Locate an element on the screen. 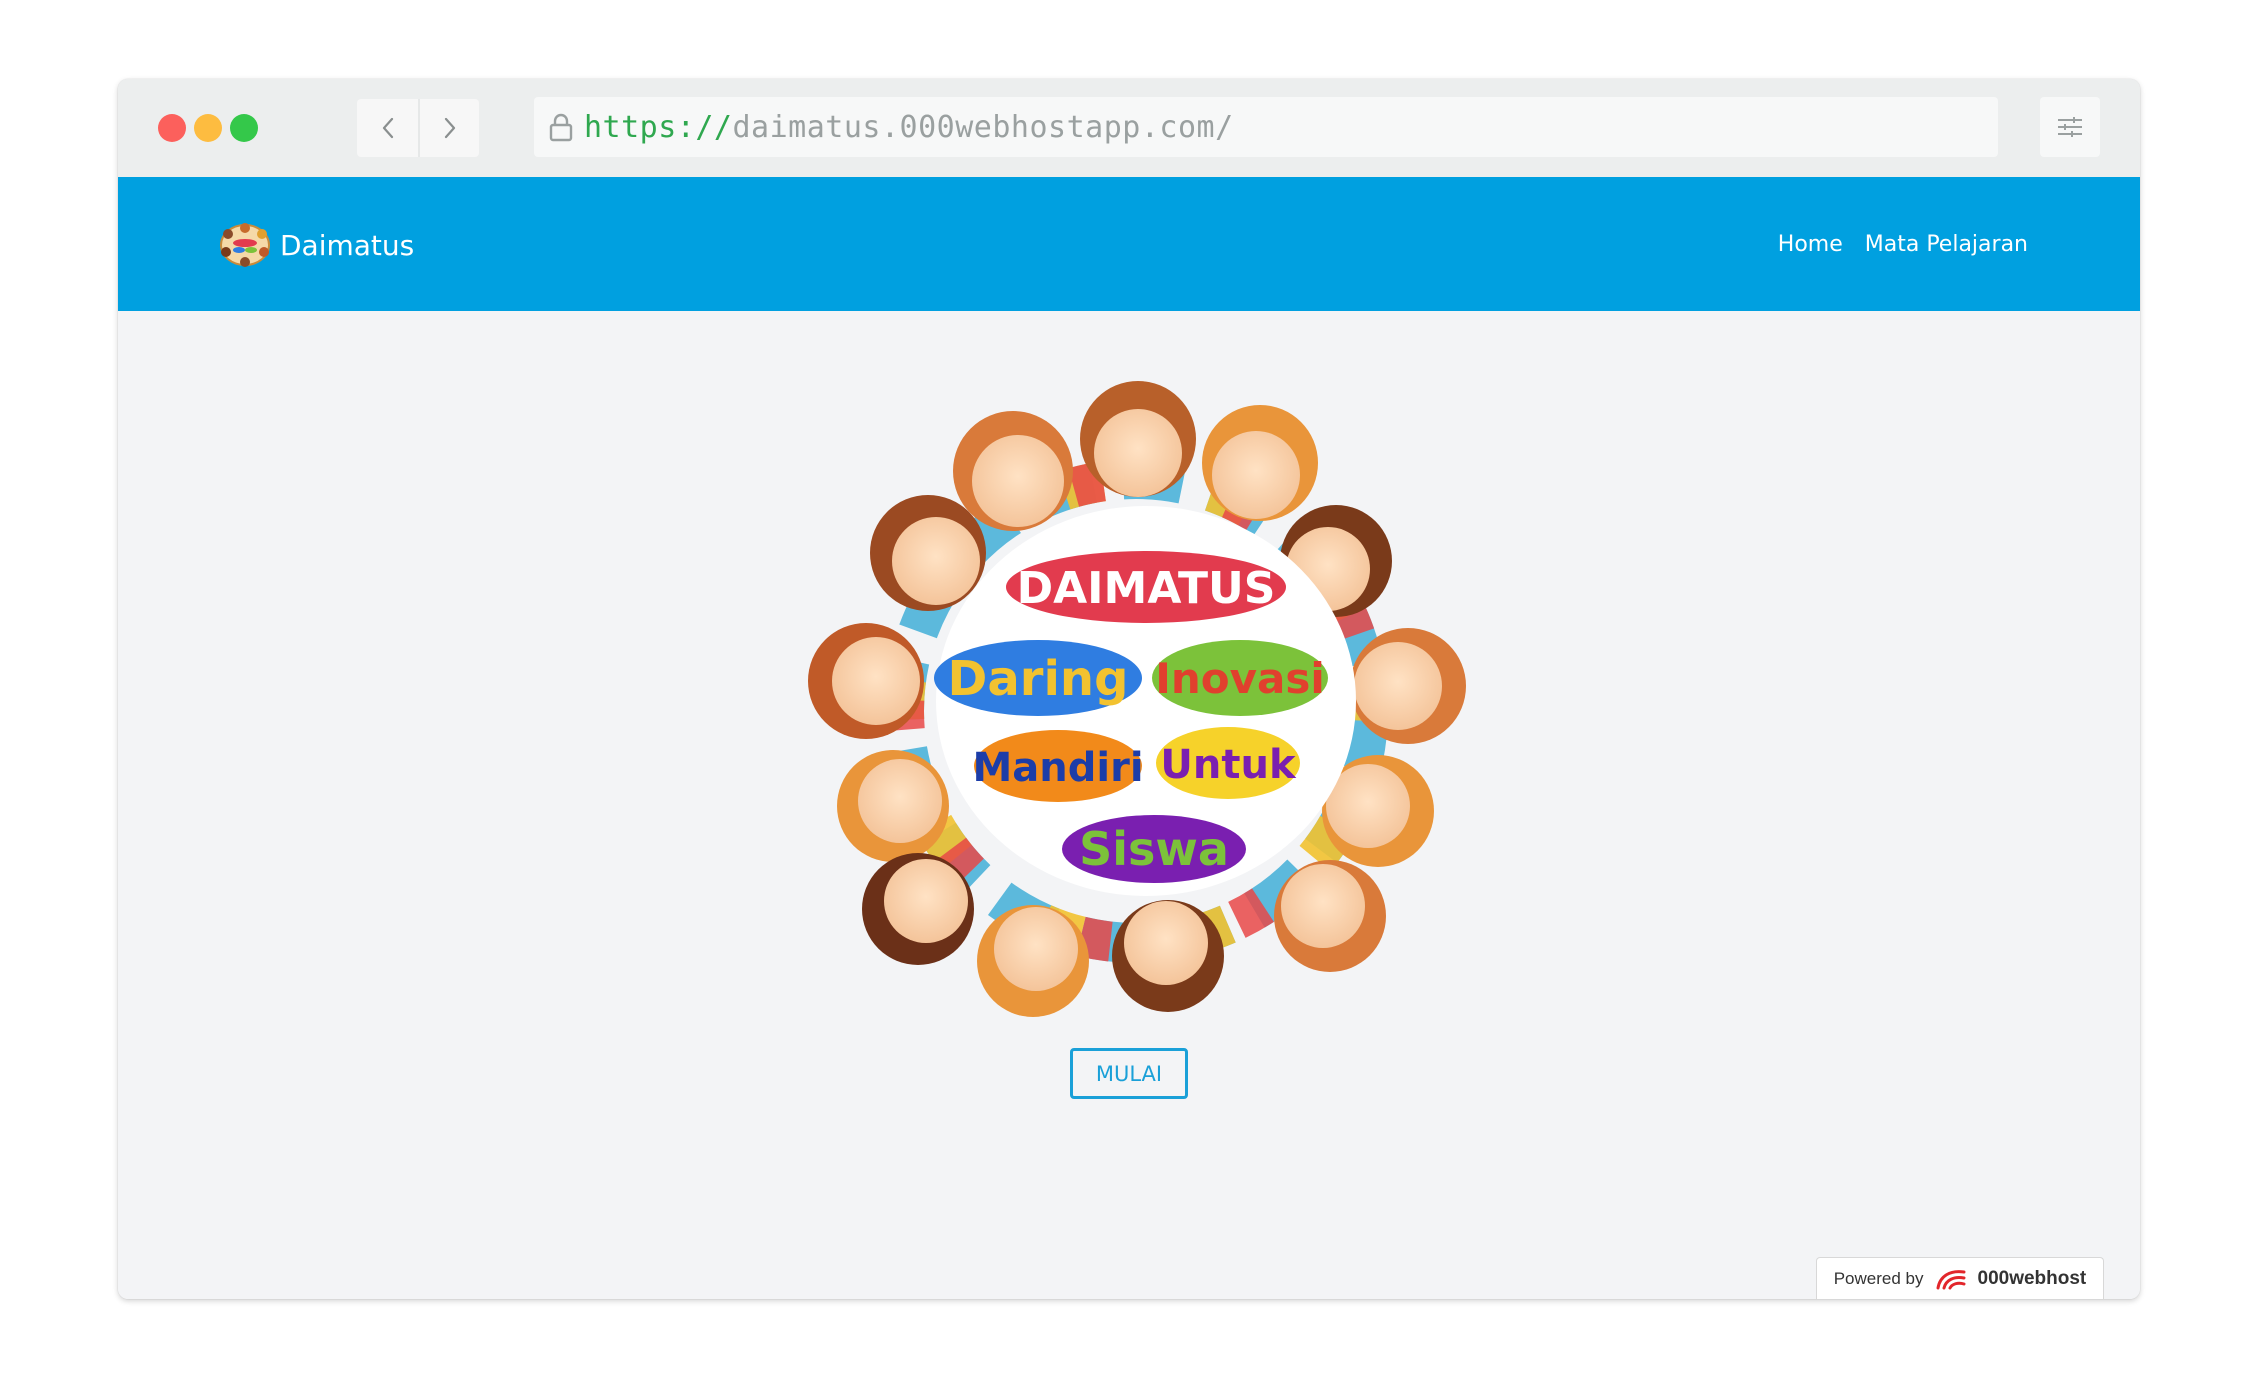 The width and height of the screenshot is (2250, 1374). webhost-logo-icon is located at coordinates (1950, 1279).